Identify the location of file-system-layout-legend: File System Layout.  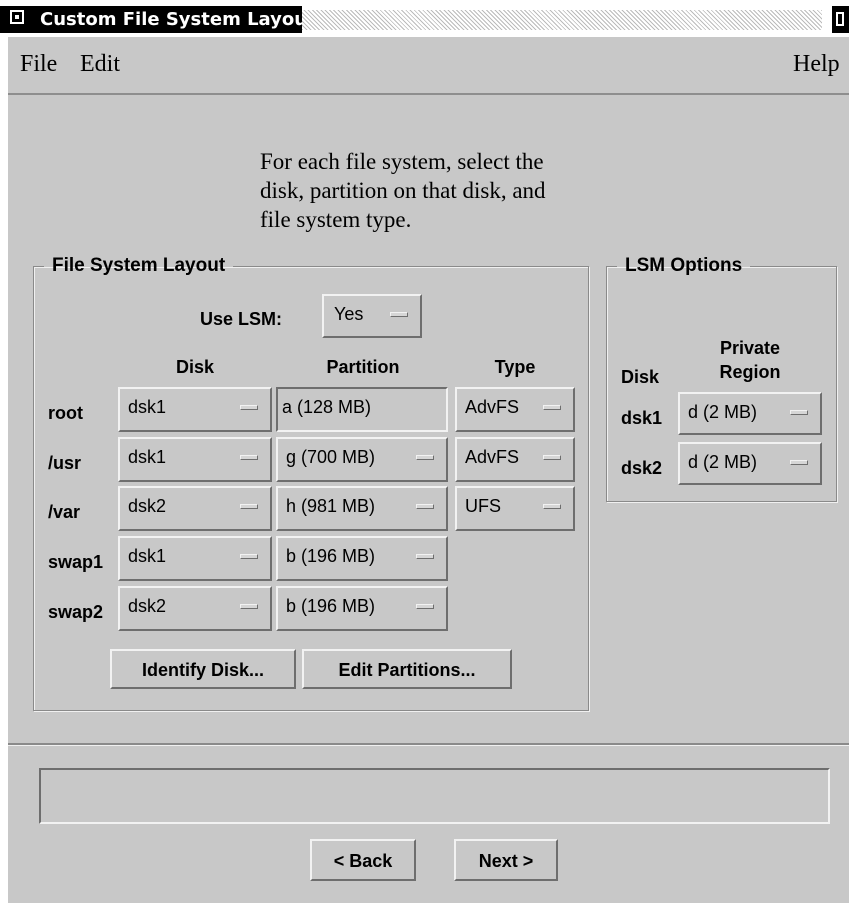
(139, 265).